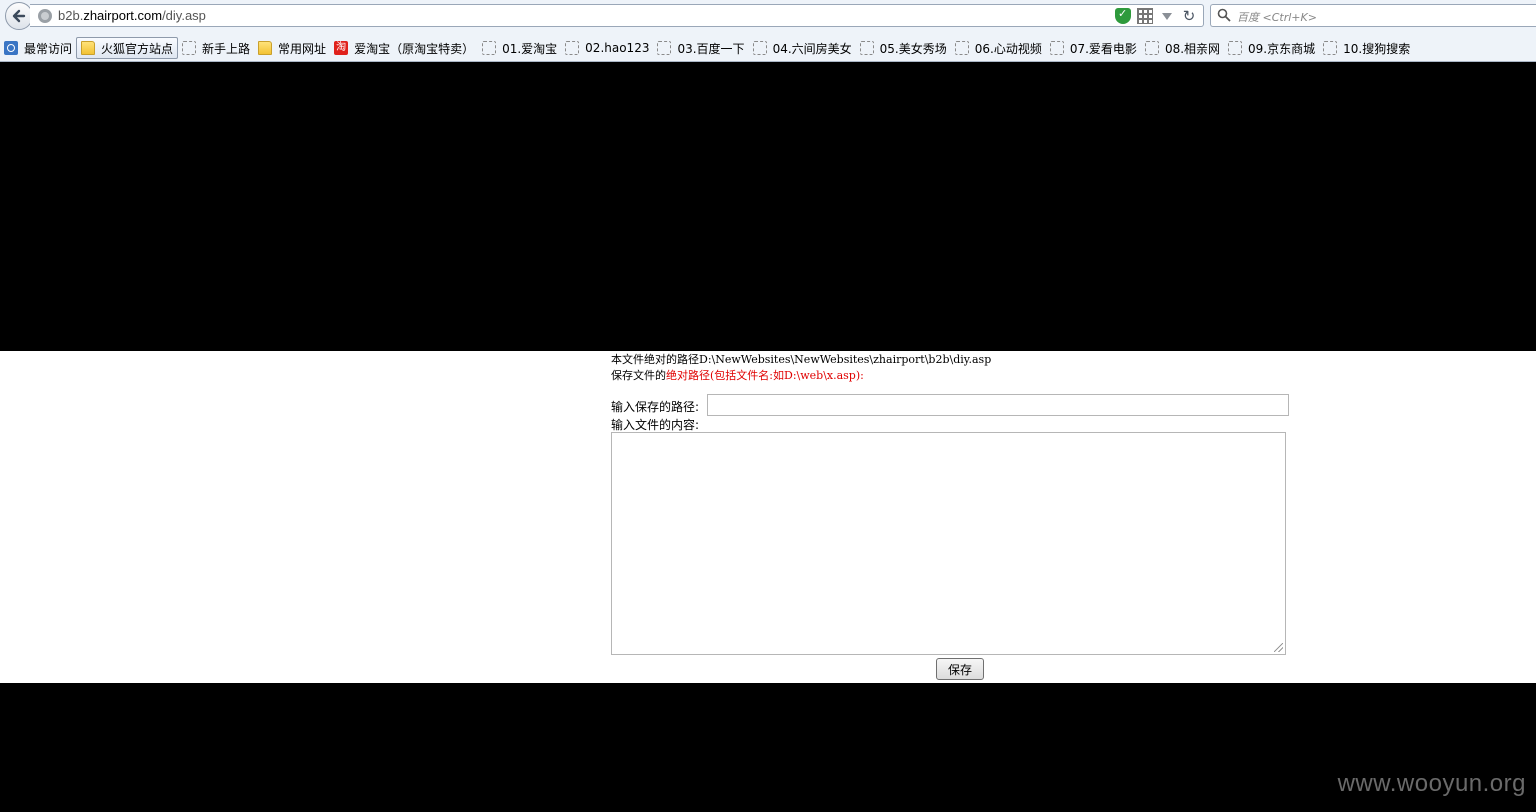 The image size is (1536, 812). I want to click on url-text: b2b.zhairport.com/diy.asp, so click(132, 15).